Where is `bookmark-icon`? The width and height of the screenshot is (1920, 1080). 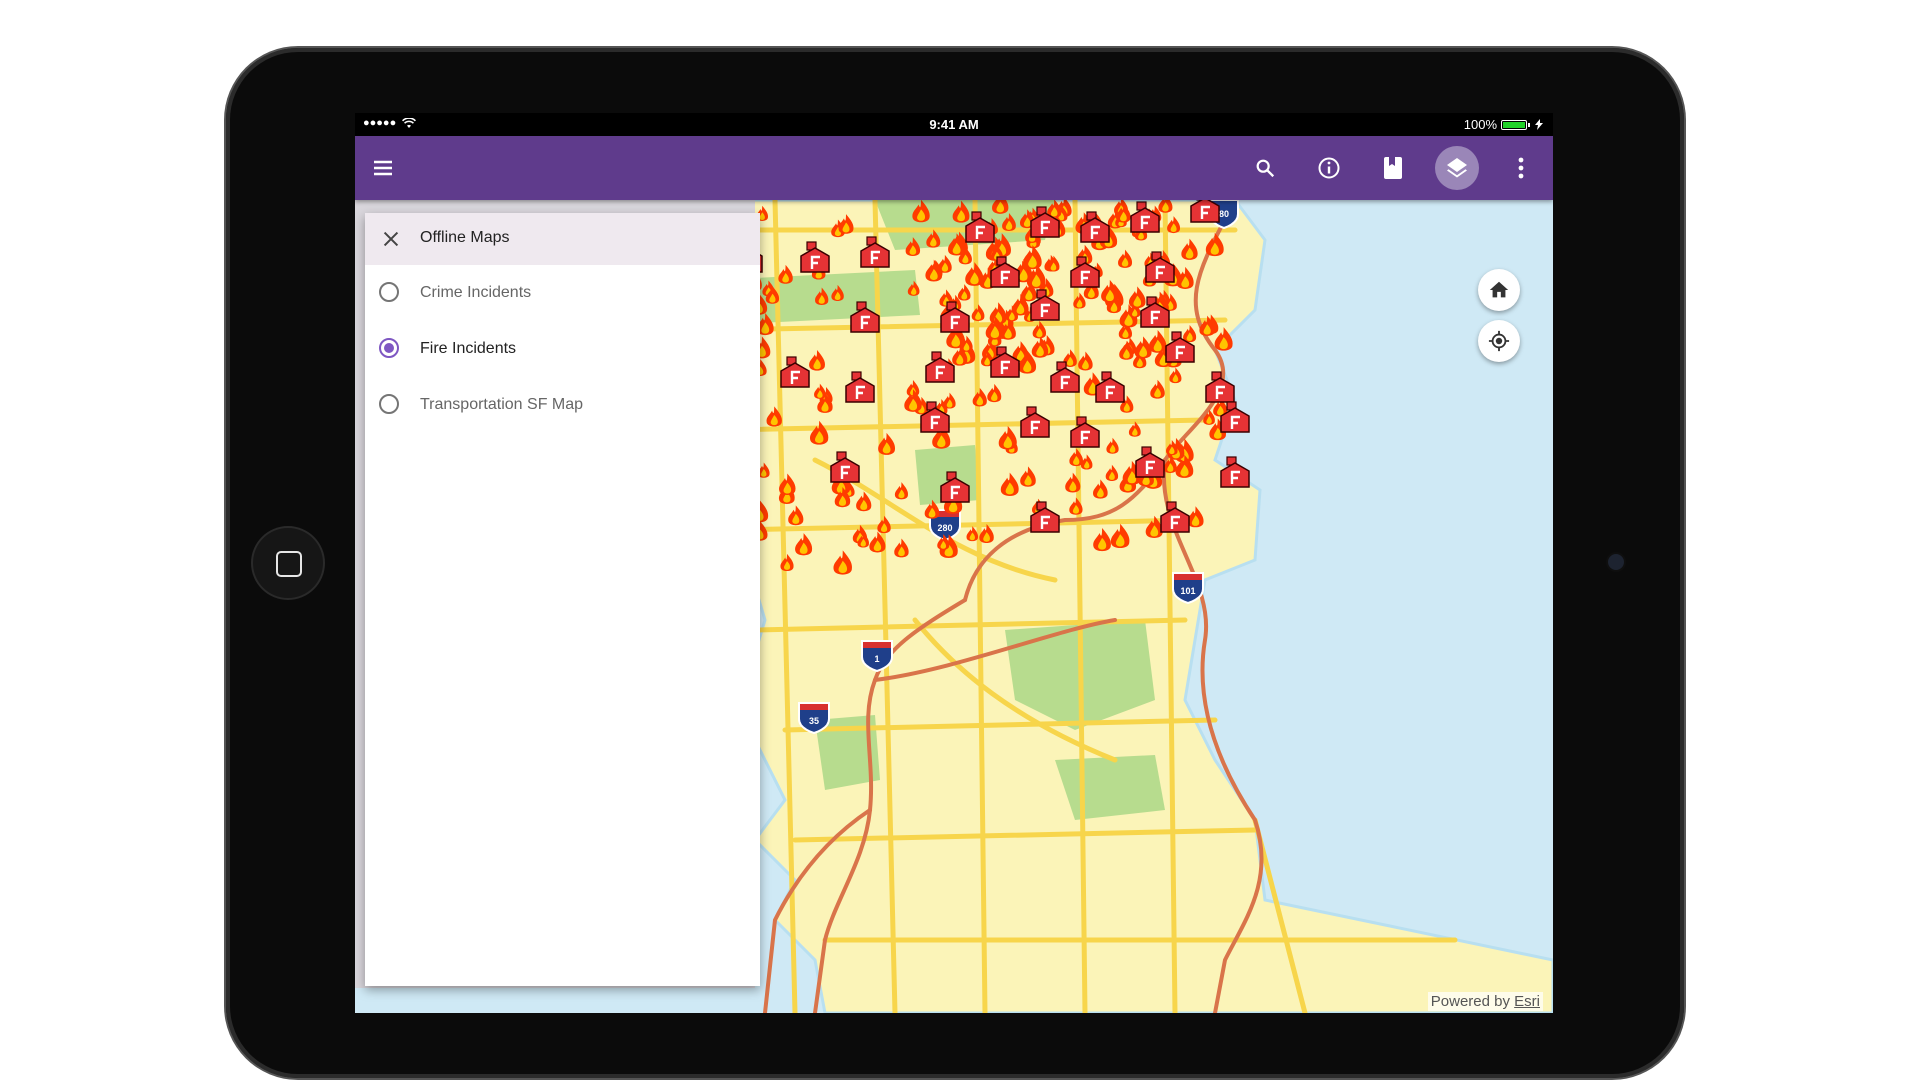
bookmark-icon is located at coordinates (1393, 168).